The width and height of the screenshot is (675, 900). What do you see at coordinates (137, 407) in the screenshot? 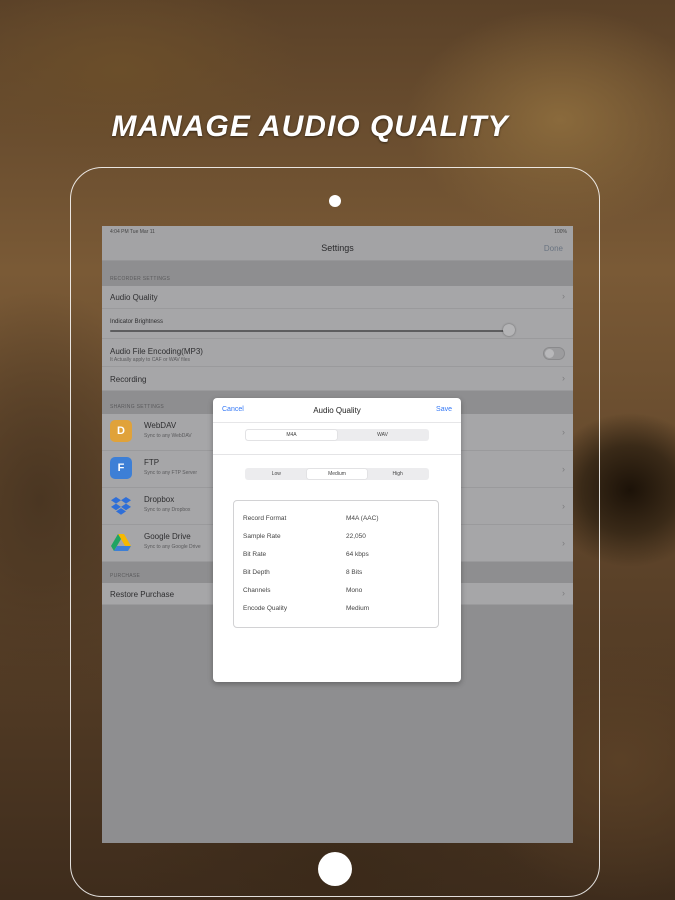
I see `section-label-sharing: SHARING SETTINGS` at bounding box center [137, 407].